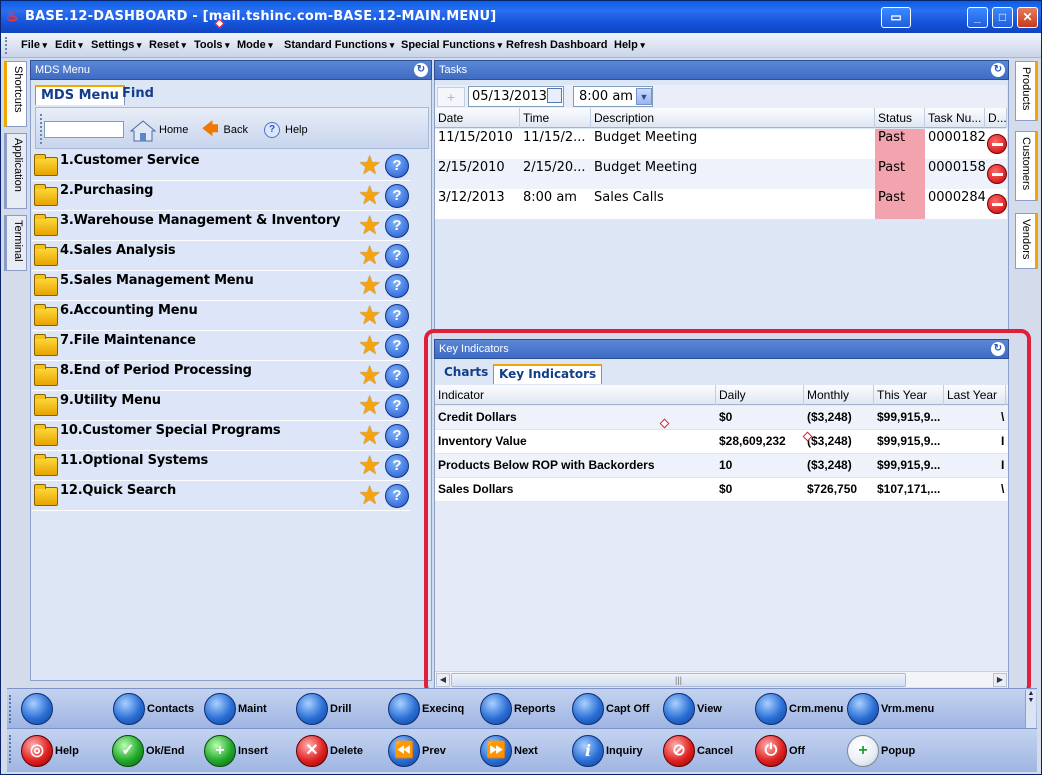 The height and width of the screenshot is (775, 1042). Describe the element at coordinates (15, 243) in the screenshot. I see `tab-terminal: Terminal` at that location.